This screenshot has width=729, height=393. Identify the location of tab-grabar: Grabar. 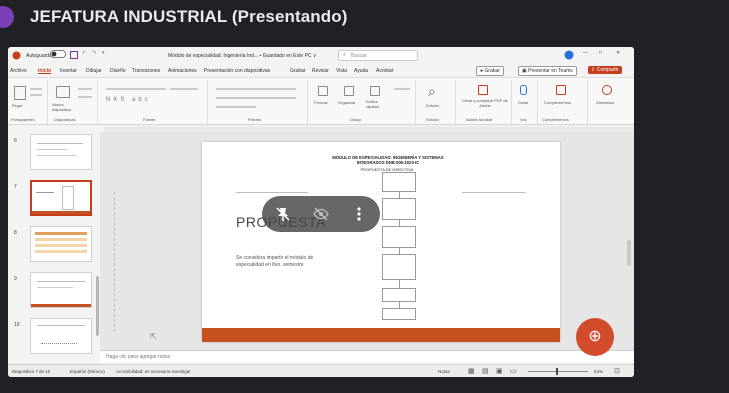
(298, 71).